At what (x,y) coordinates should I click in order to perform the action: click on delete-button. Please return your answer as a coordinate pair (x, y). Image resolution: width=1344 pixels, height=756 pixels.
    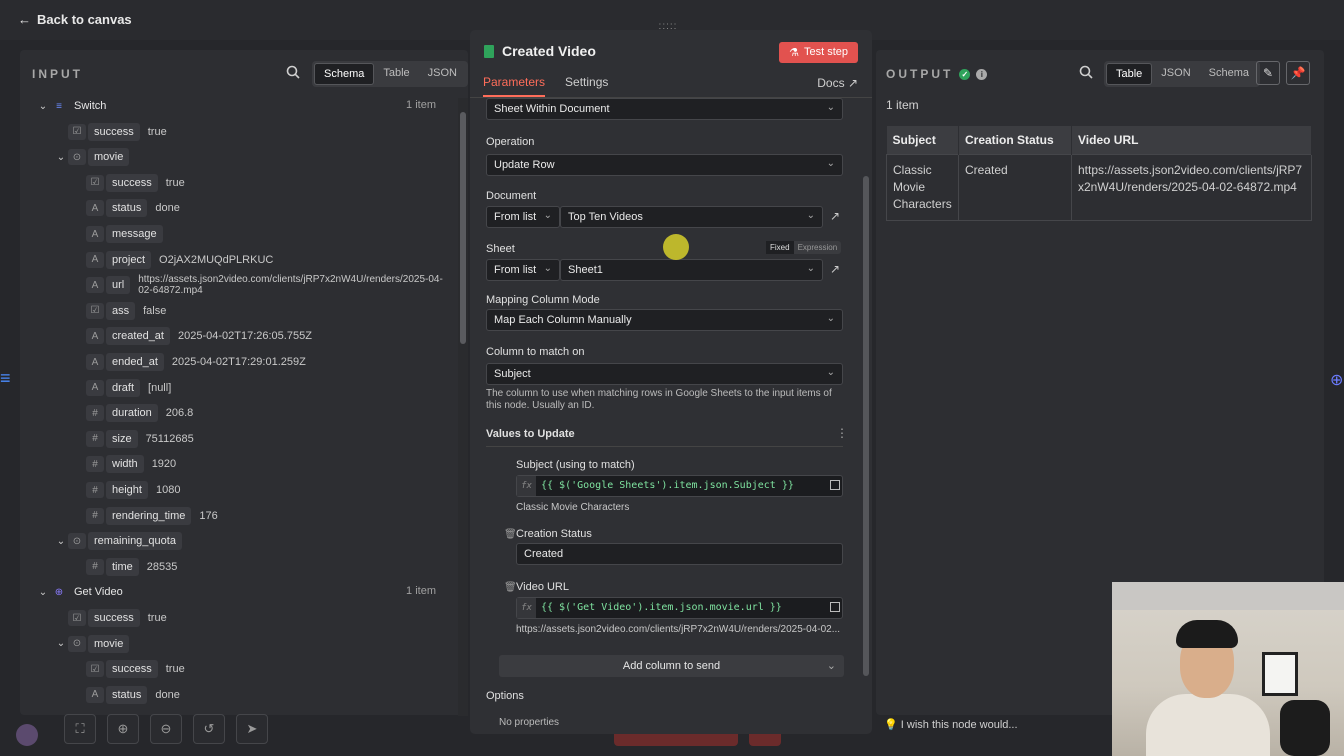
    Looking at the image, I should click on (765, 740).